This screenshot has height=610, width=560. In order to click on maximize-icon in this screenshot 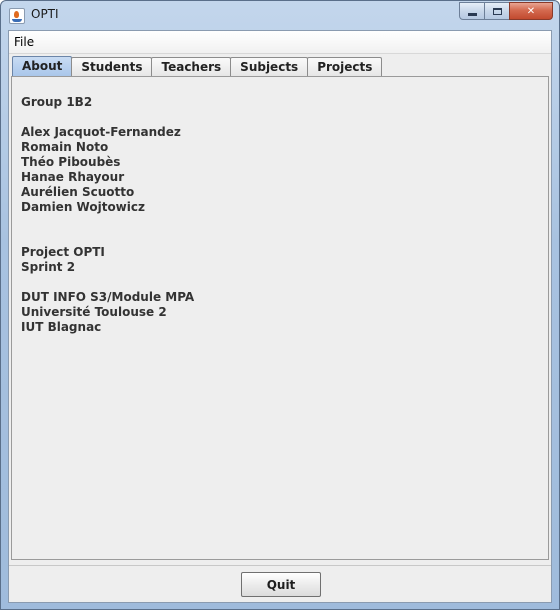, I will do `click(497, 11)`.